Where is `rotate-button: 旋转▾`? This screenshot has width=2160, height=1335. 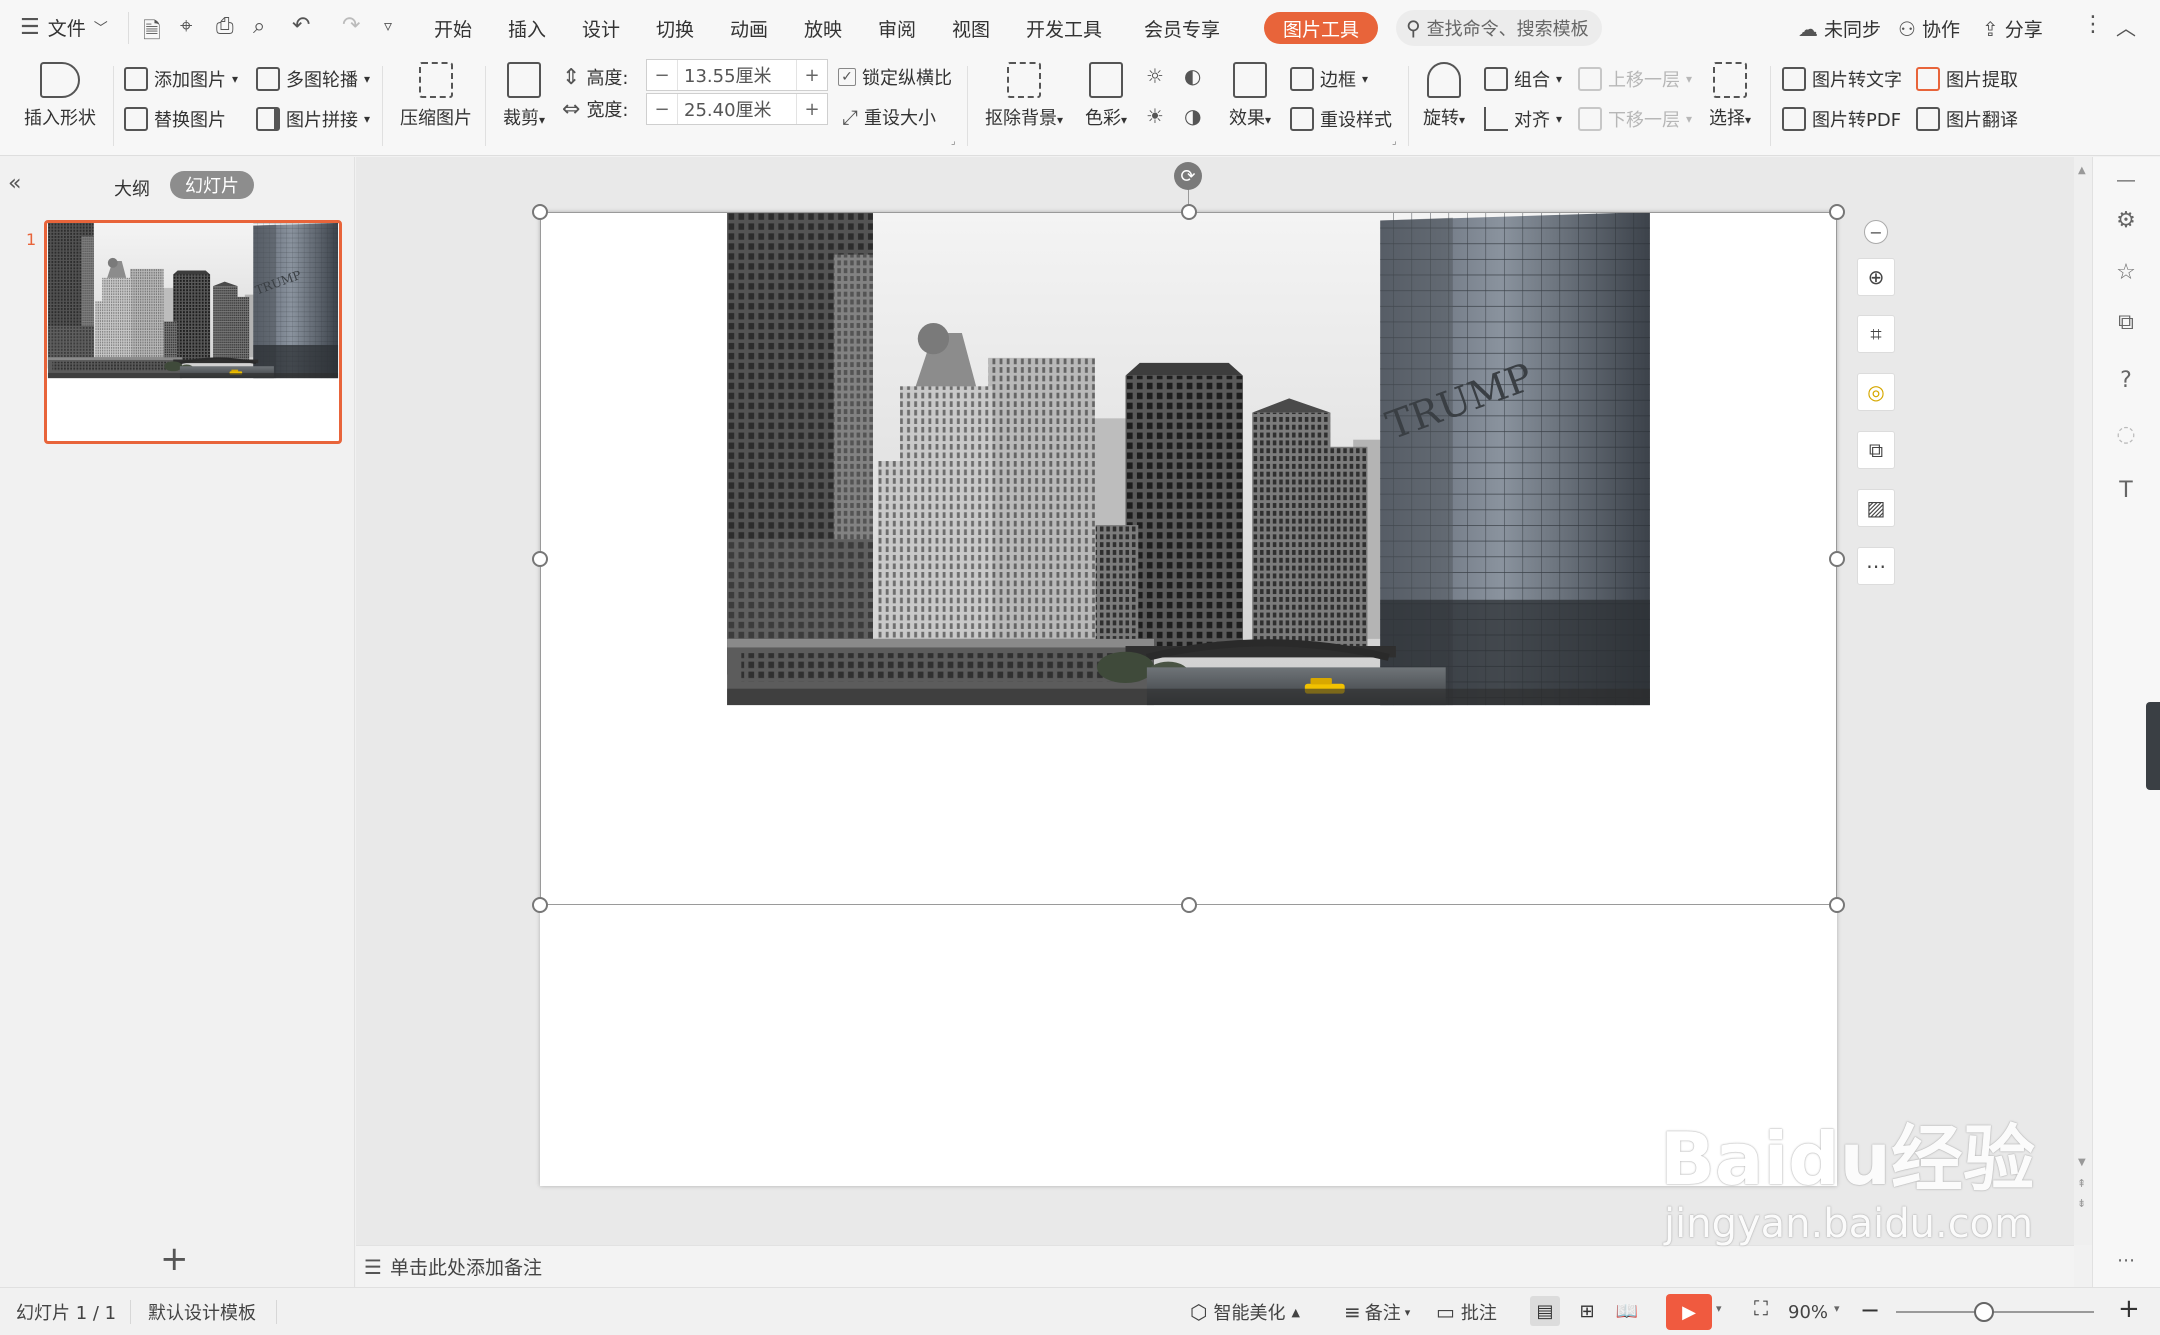 rotate-button: 旋转▾ is located at coordinates (1444, 96).